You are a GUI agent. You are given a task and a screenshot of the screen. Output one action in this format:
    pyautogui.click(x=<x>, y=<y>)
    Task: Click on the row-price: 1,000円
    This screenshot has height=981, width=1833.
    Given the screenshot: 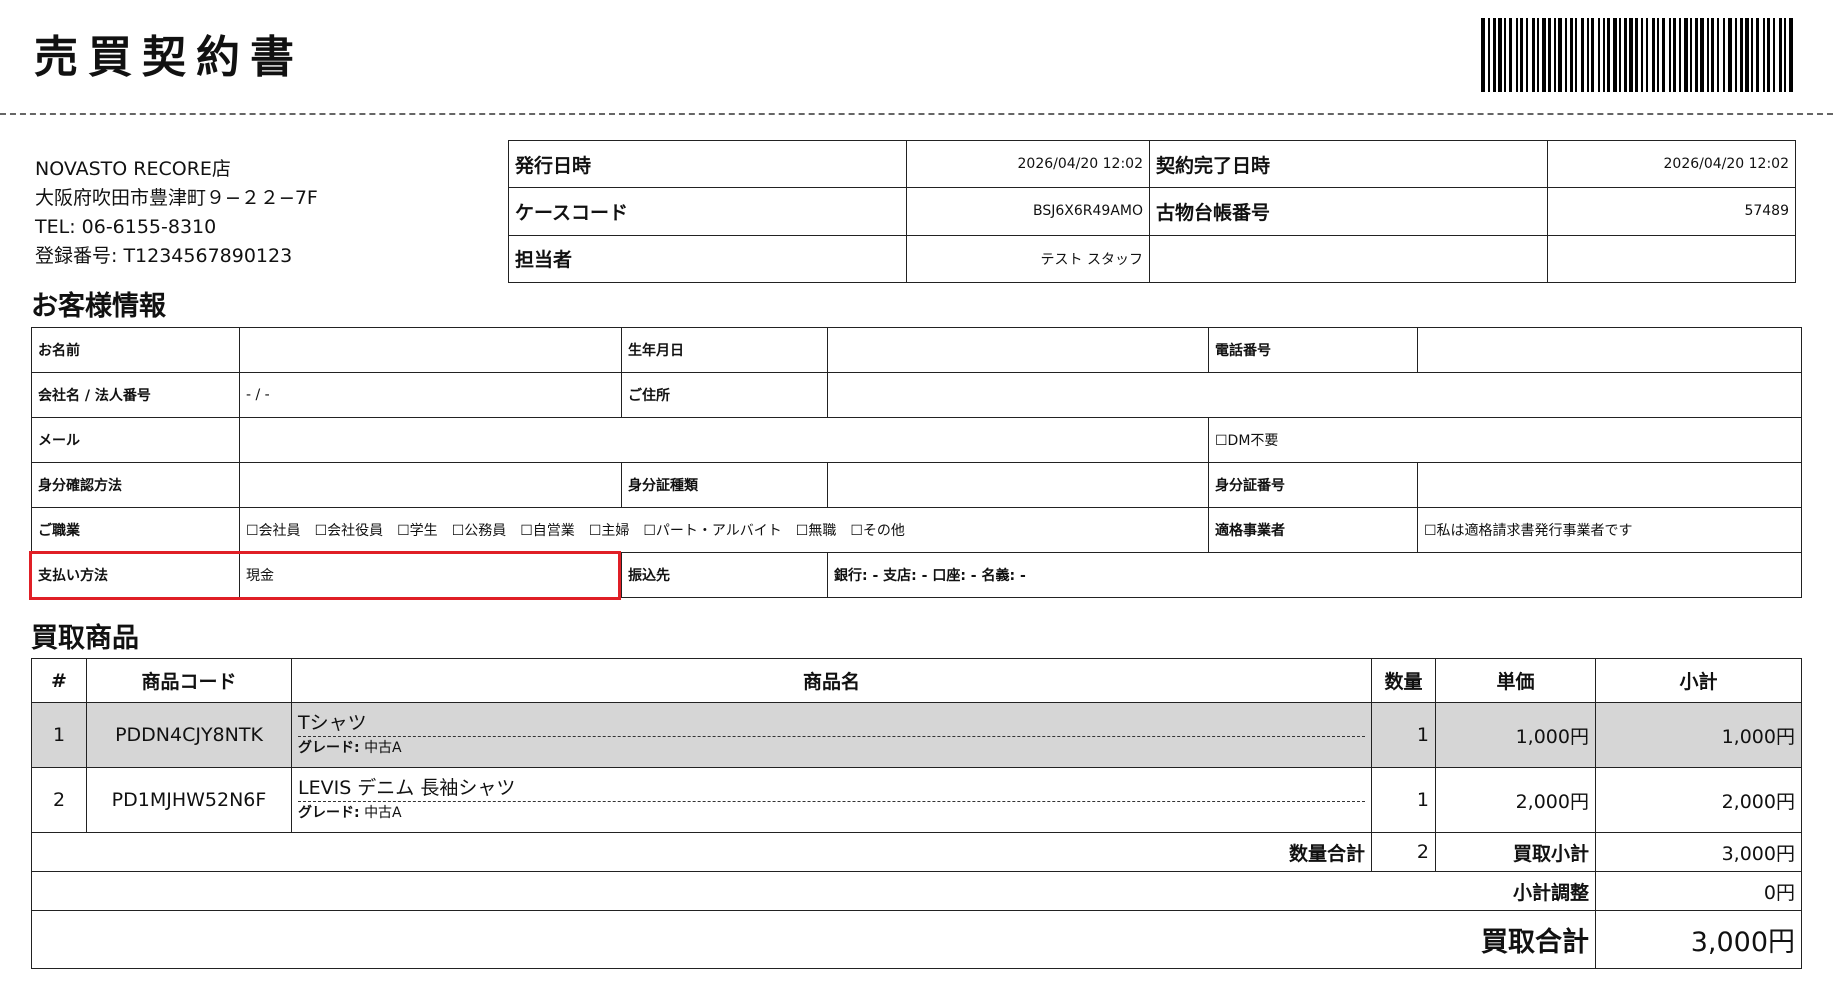 What is the action you would take?
    pyautogui.click(x=1515, y=735)
    